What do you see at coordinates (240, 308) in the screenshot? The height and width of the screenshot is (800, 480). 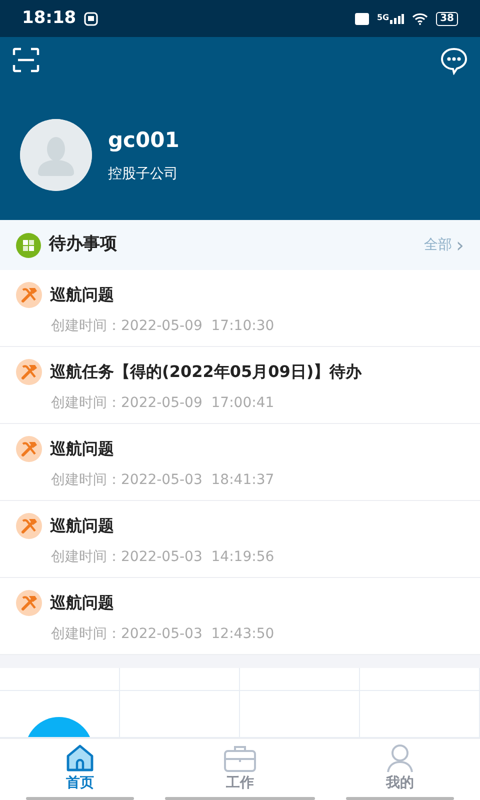 I see `todo-item: 巡航问题 创建时间：2022-05-09 17:10:30` at bounding box center [240, 308].